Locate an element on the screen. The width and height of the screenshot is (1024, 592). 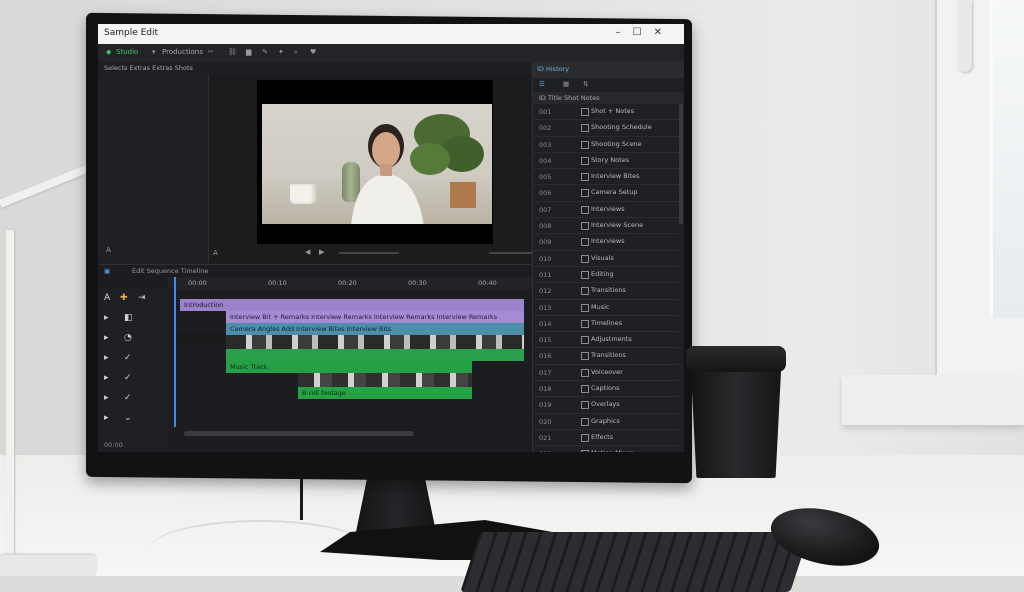
list-item: 021 Effects is located at coordinates (606, 438).